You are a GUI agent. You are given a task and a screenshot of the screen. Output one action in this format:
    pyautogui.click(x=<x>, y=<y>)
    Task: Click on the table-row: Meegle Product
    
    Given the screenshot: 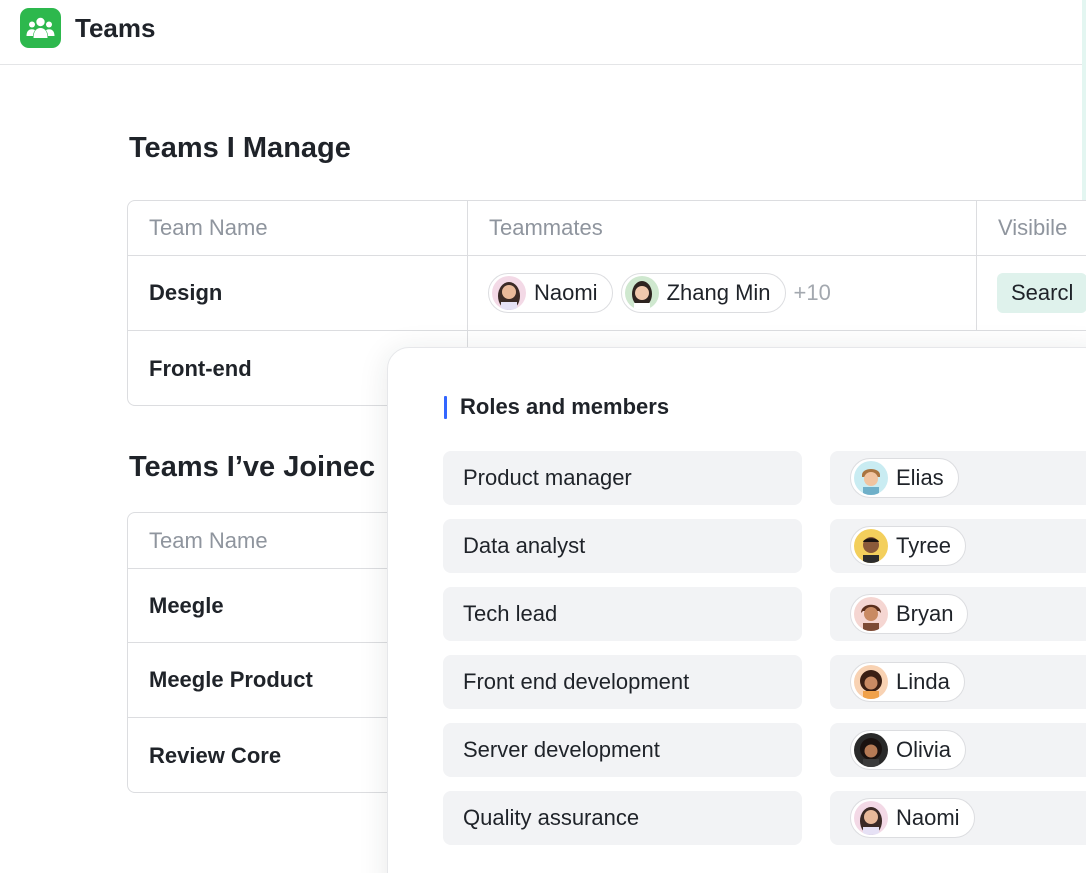 What is the action you would take?
    pyautogui.click(x=277, y=679)
    